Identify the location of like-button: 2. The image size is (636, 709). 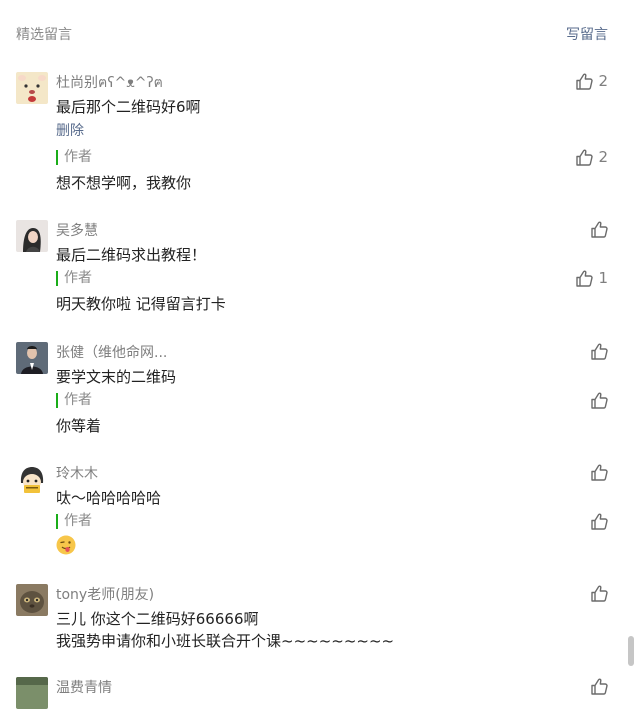
(591, 81).